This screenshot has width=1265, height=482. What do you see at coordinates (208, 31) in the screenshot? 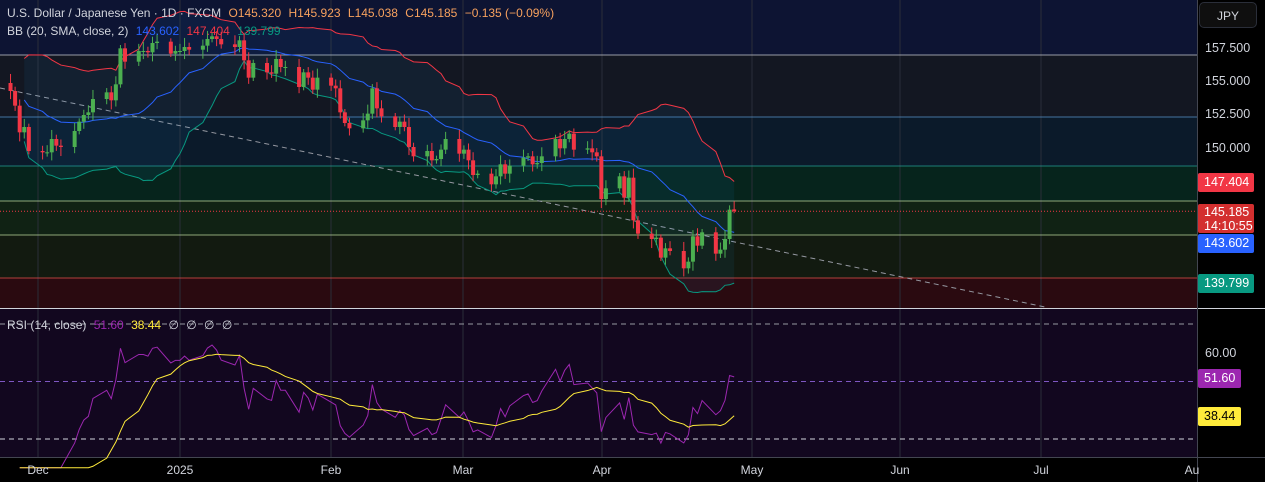
I see `bb-upper-value: 147.404` at bounding box center [208, 31].